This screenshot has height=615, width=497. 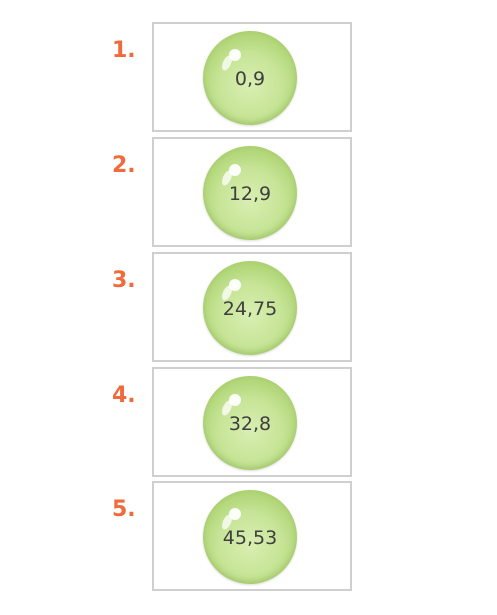 What do you see at coordinates (124, 509) in the screenshot?
I see `item-number: 5.` at bounding box center [124, 509].